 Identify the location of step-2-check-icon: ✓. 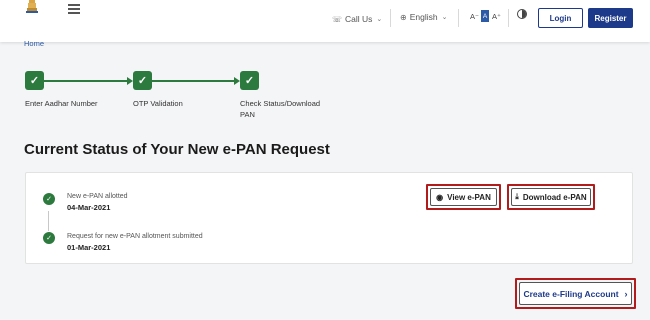
(142, 80).